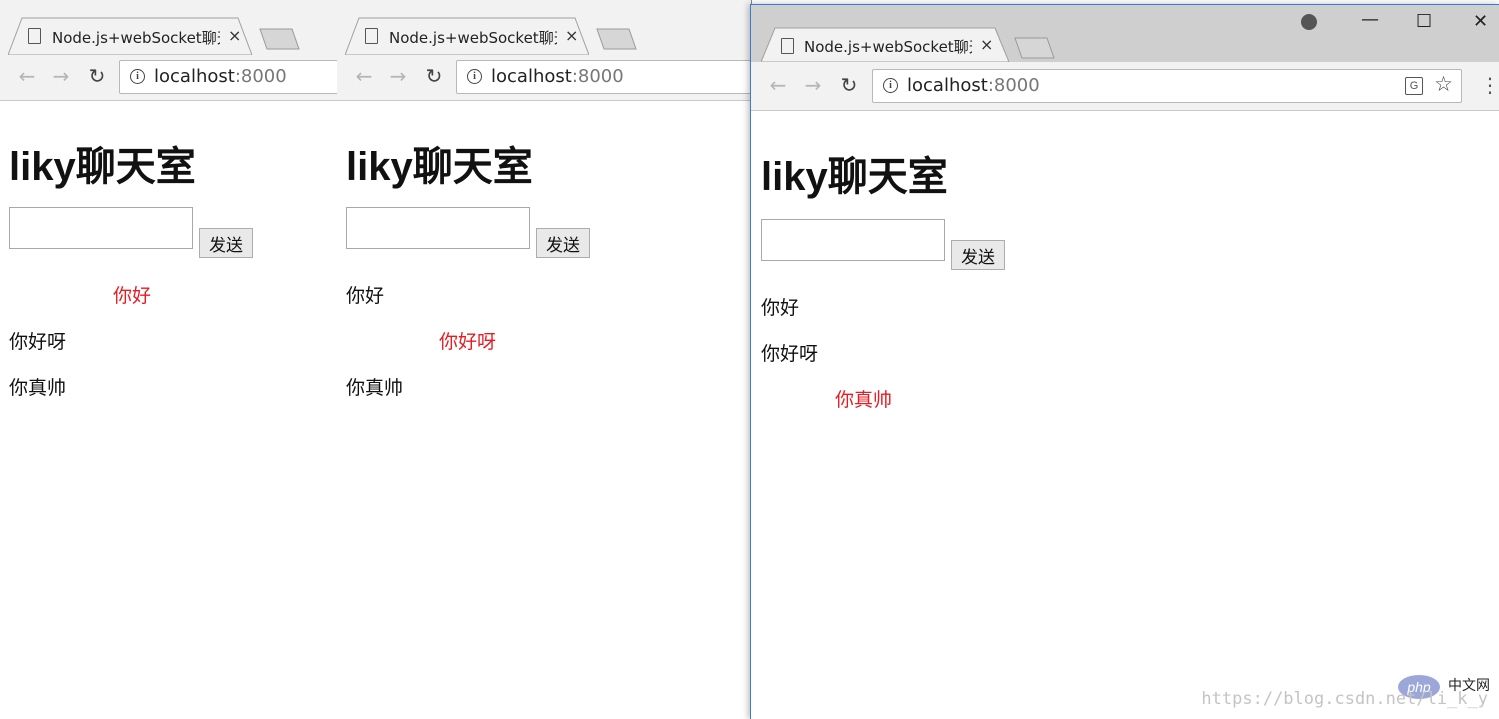  I want to click on toolbar: ← → ↻ i localhost:8000 G ☆ ⋮, so click(1125, 86).